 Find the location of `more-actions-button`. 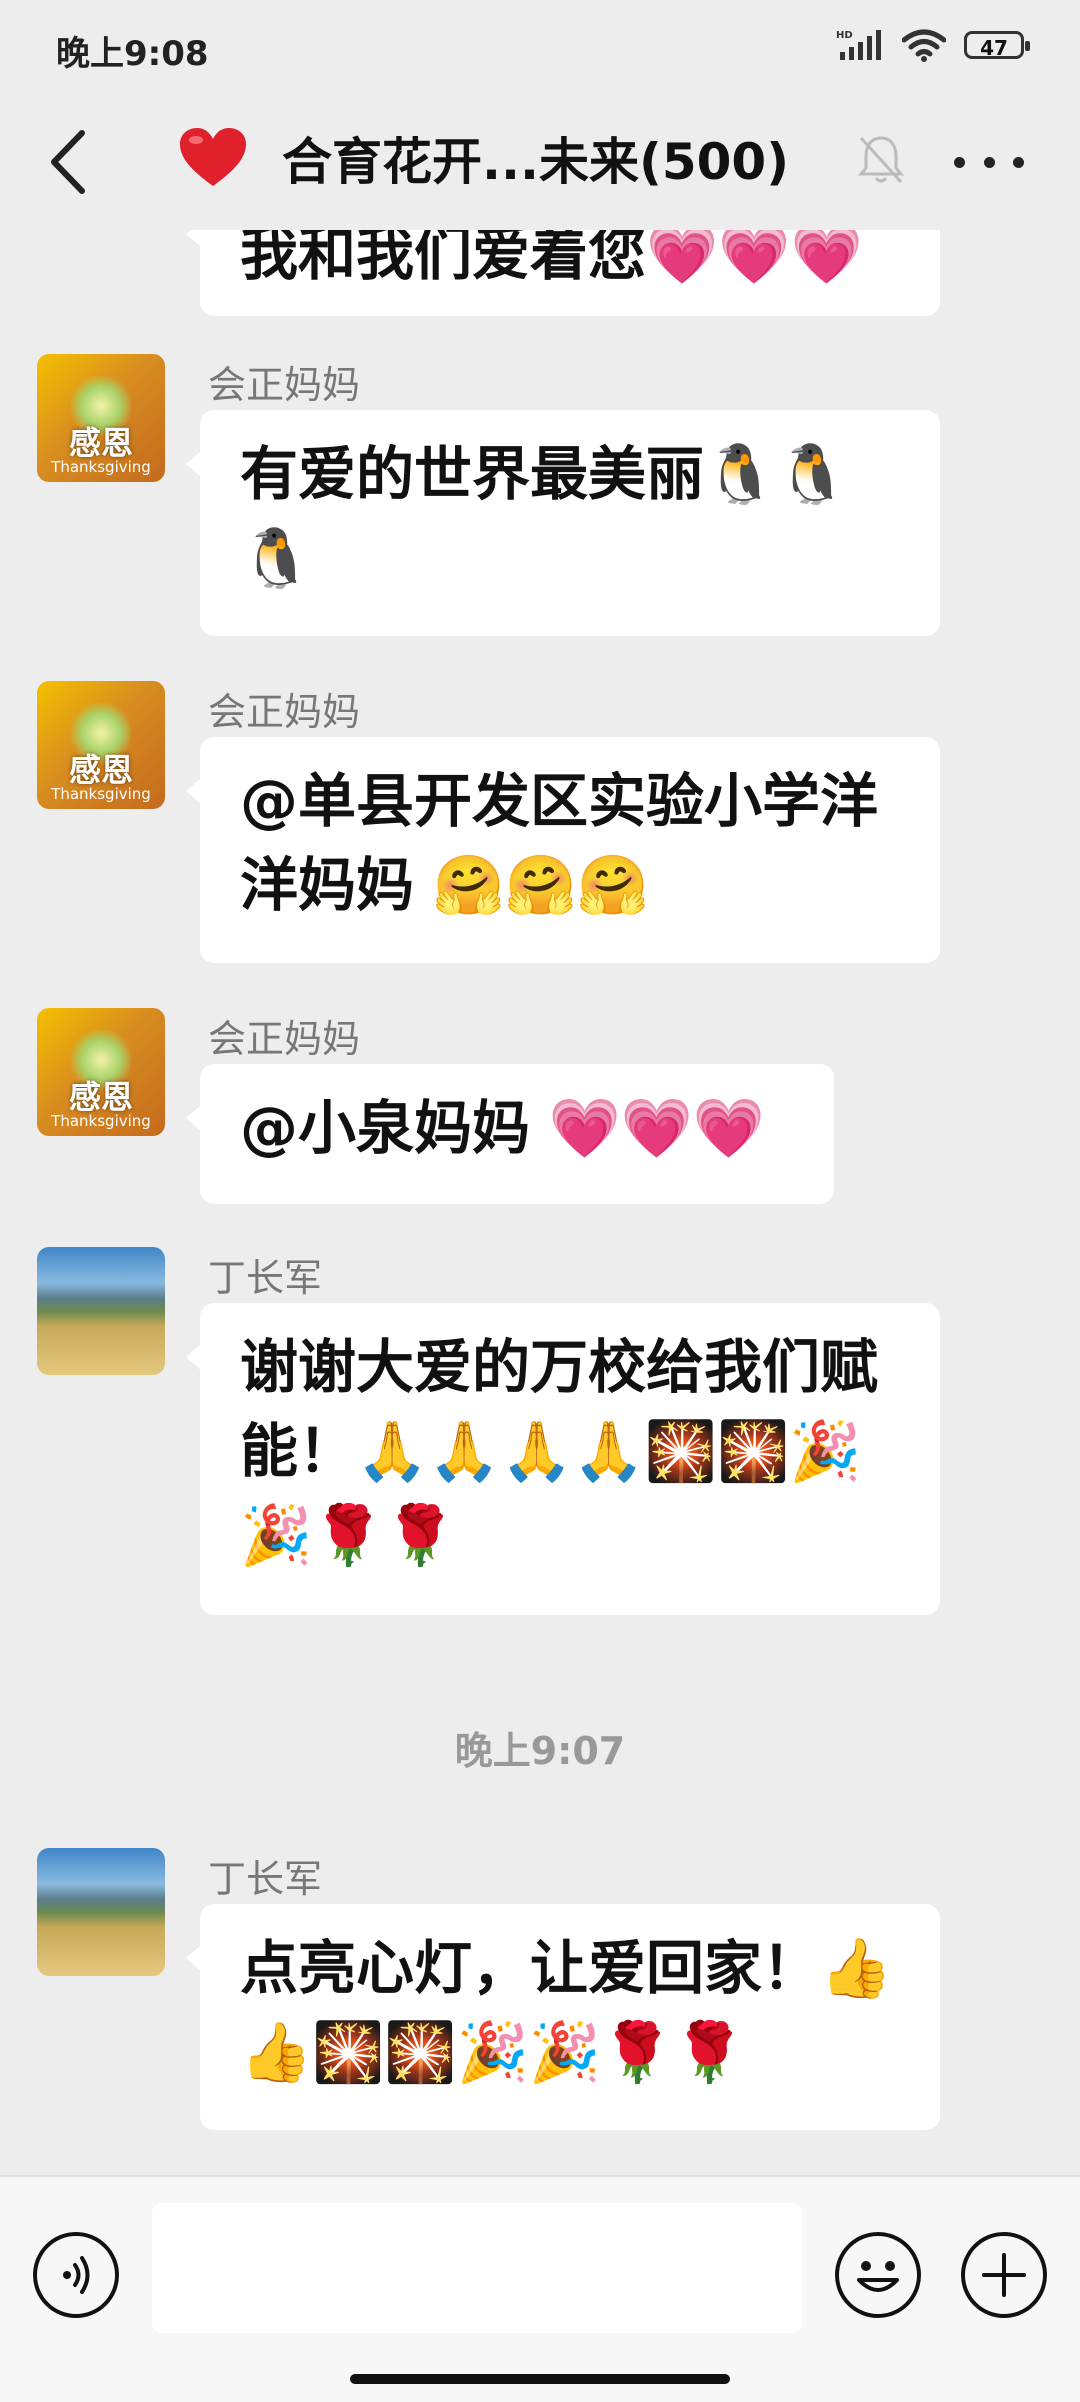

more-actions-button is located at coordinates (1004, 2275).